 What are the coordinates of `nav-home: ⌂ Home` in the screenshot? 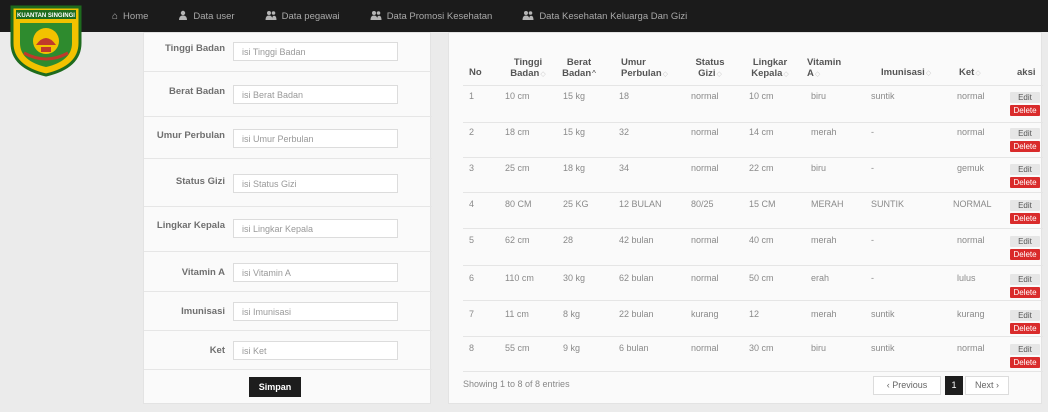 It's located at (130, 16).